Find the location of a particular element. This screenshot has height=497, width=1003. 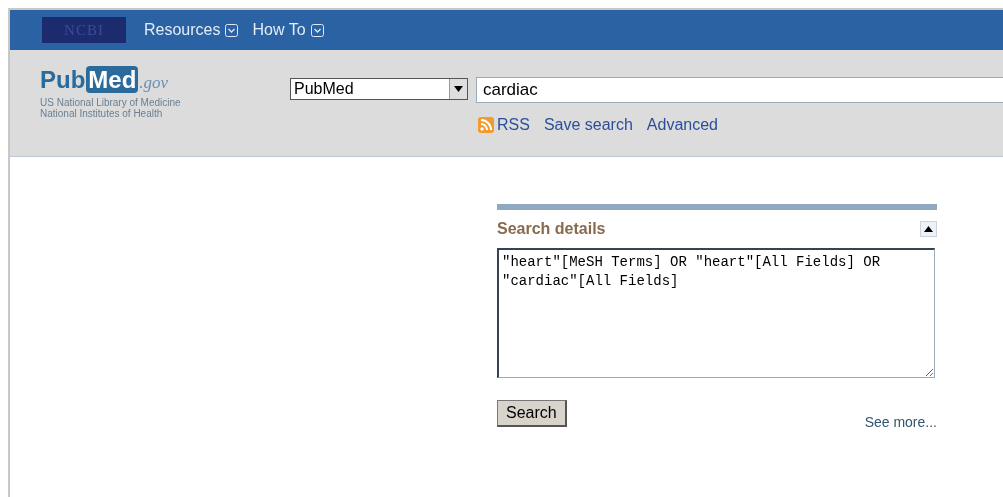

menu-link: How To is located at coordinates (288, 30).